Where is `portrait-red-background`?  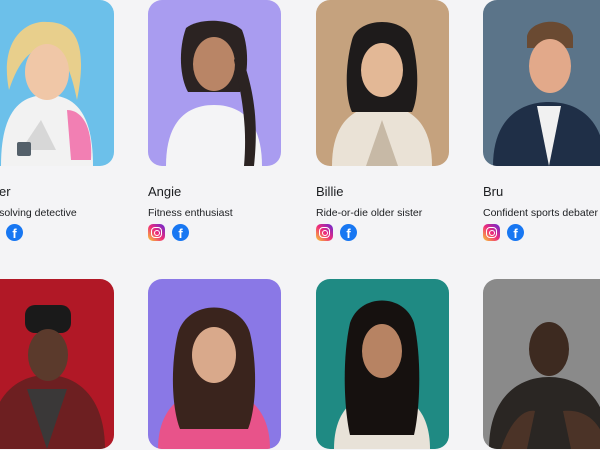 portrait-red-background is located at coordinates (57, 364).